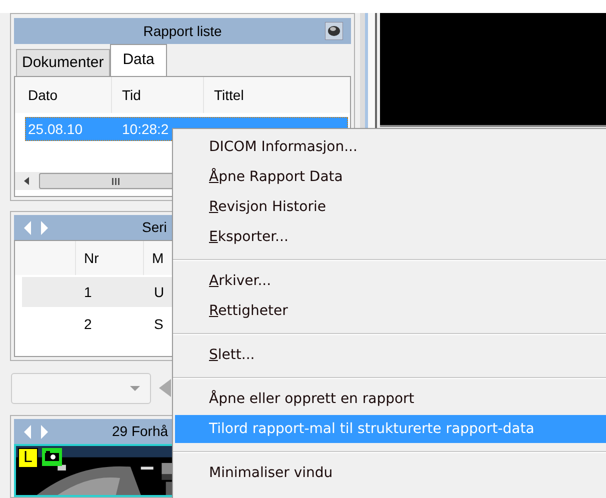 The height and width of the screenshot is (498, 606). What do you see at coordinates (88, 324) in the screenshot?
I see `table-cell-text: 2` at bounding box center [88, 324].